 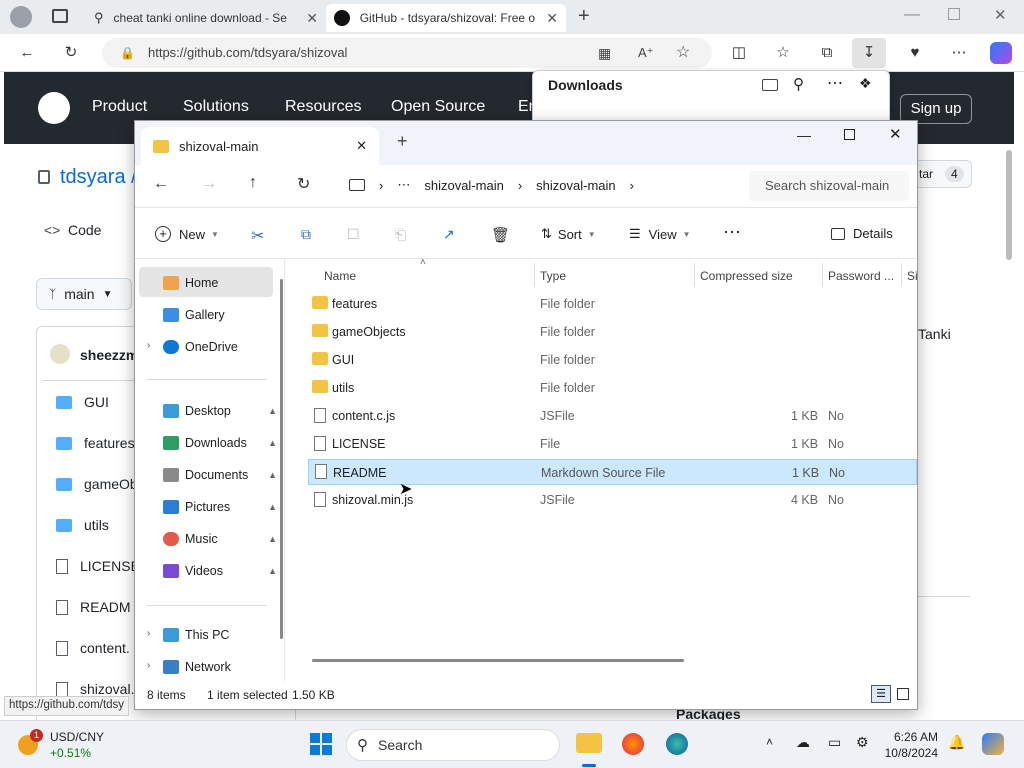 What do you see at coordinates (500, 235) in the screenshot?
I see `delete-icon: 🗑` at bounding box center [500, 235].